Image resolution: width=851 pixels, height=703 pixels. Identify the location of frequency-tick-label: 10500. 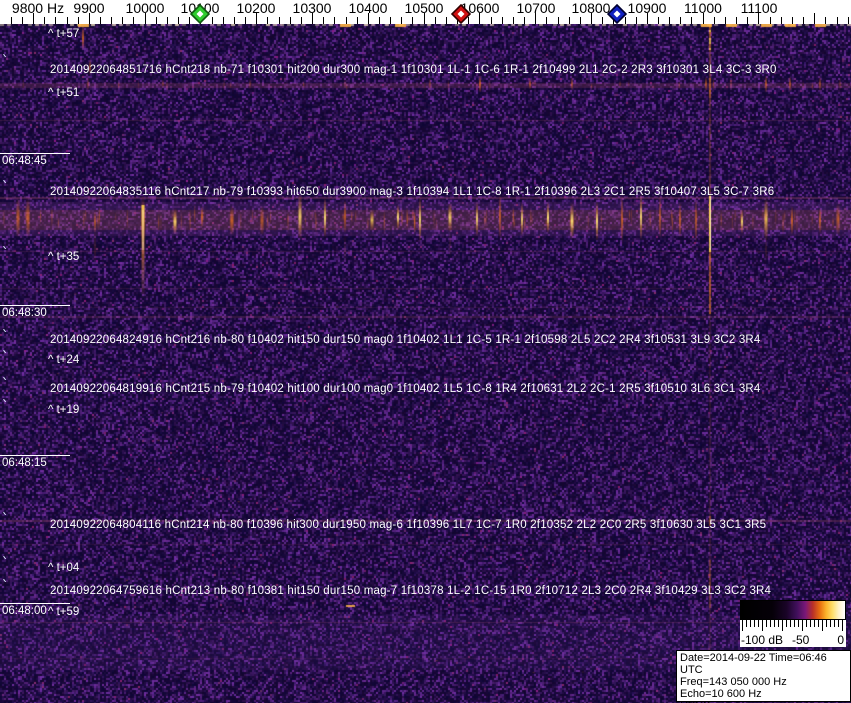
(424, 8).